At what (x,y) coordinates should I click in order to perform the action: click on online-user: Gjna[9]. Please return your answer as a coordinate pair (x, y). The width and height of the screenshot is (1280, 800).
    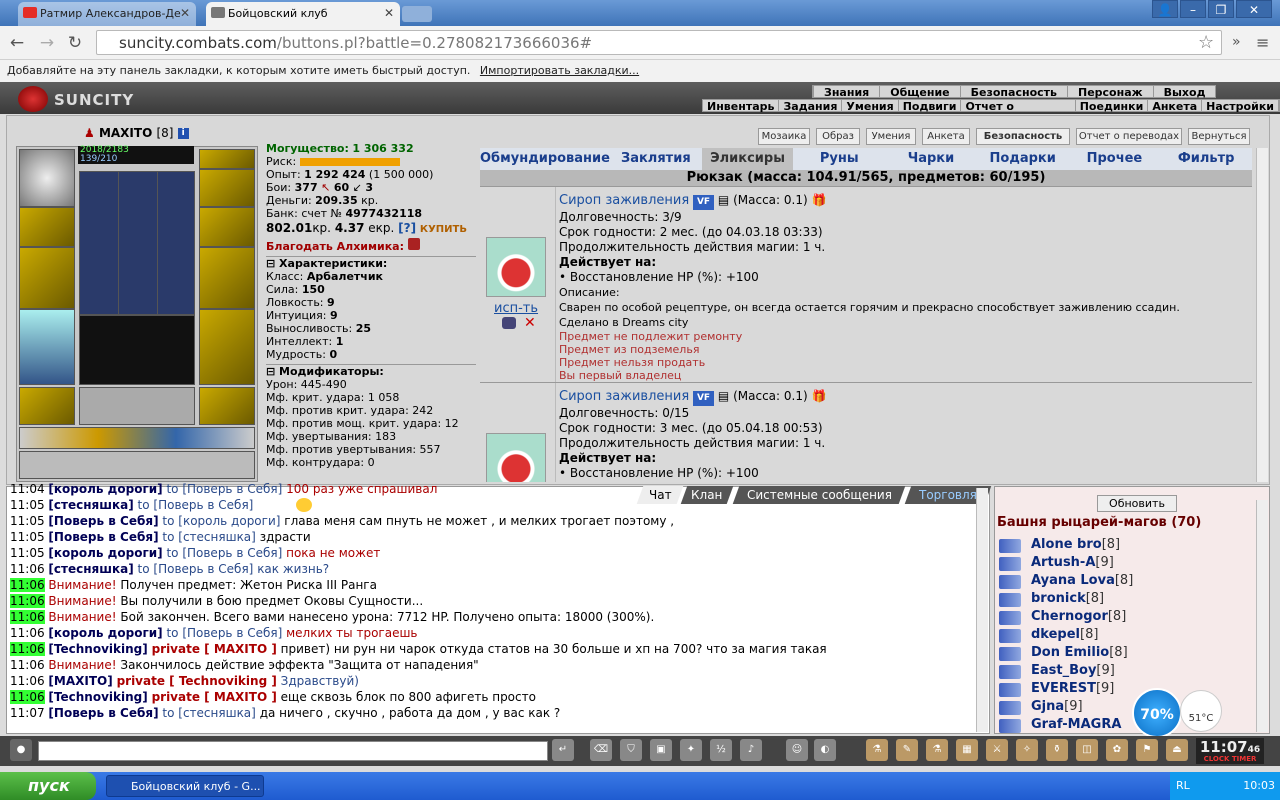
    Looking at the image, I should click on (1057, 706).